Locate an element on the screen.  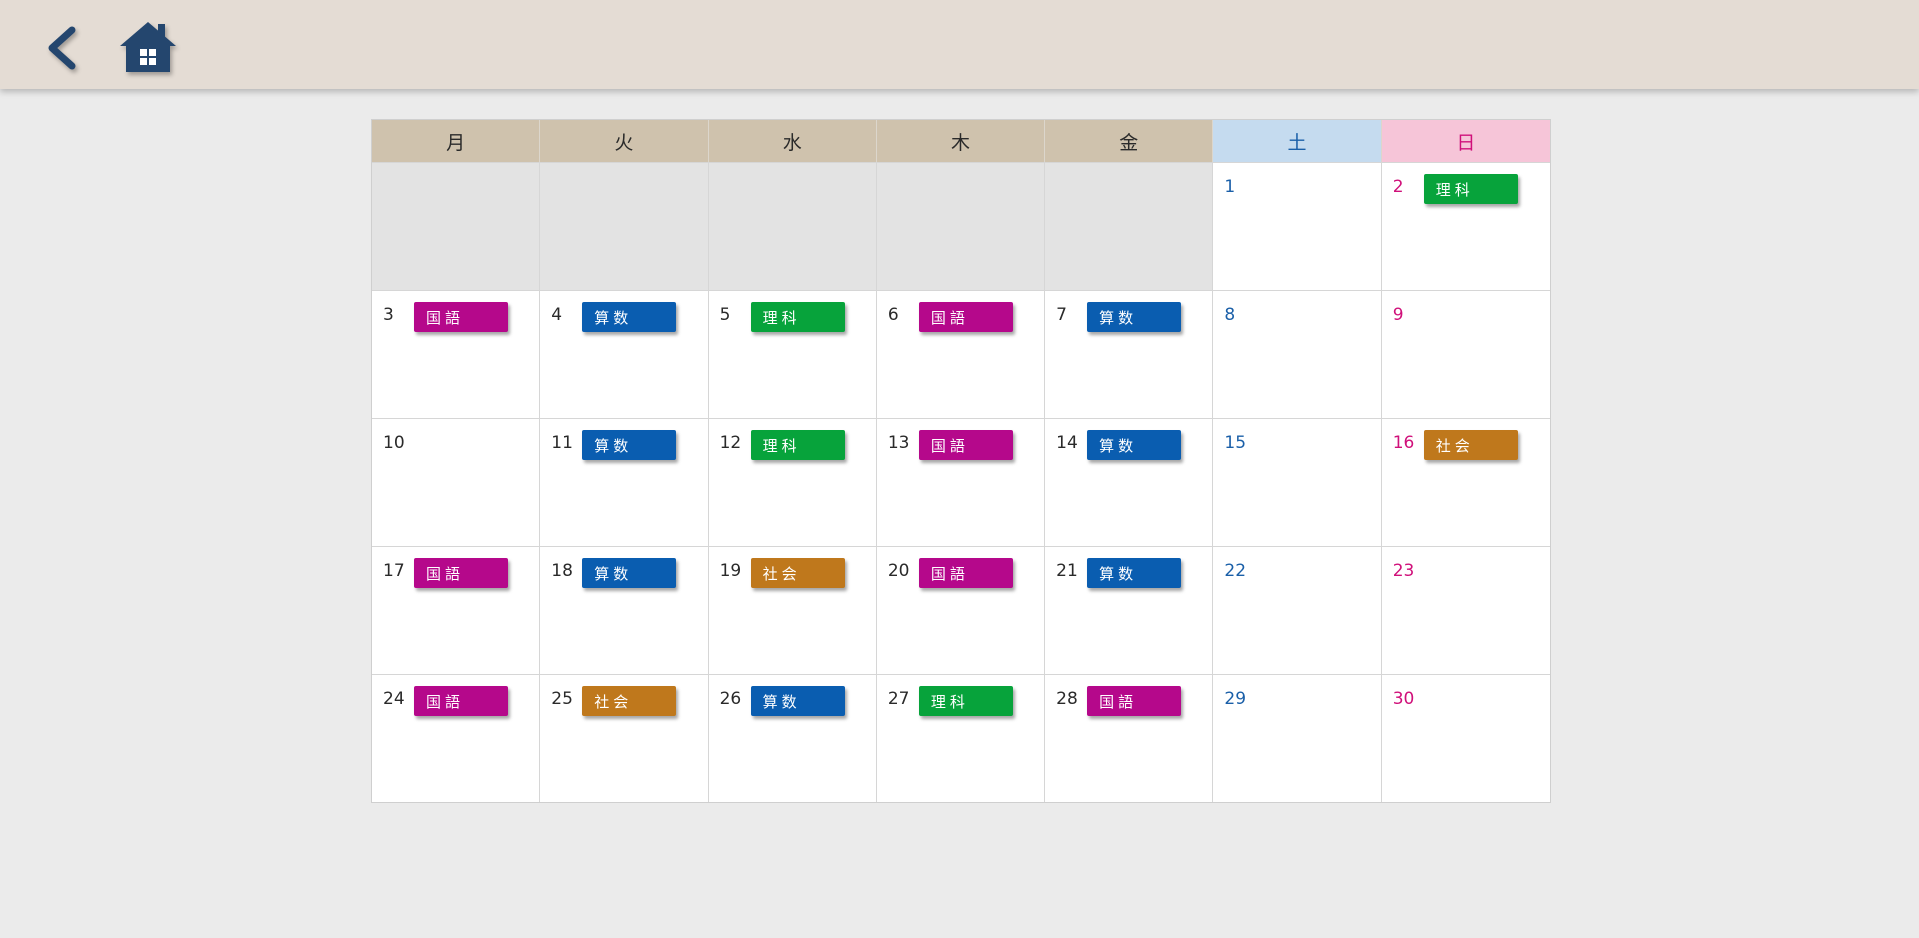
day-cell: 24 国語 is located at coordinates (456, 738).